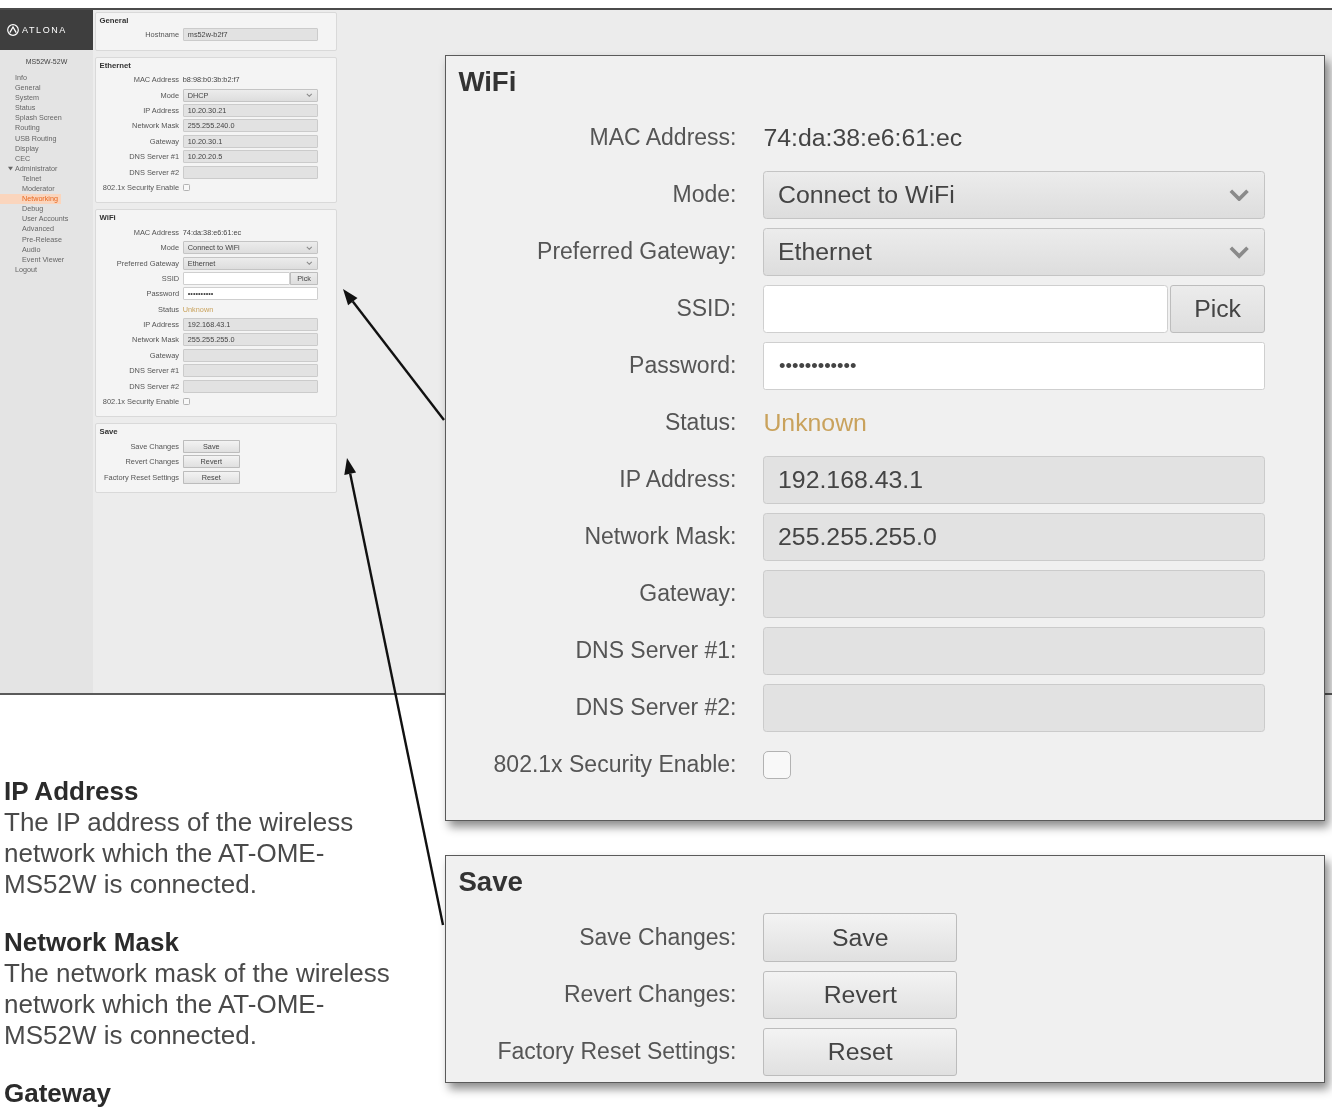 The height and width of the screenshot is (1112, 1332). What do you see at coordinates (815, 422) in the screenshot?
I see `status-value: Unknown` at bounding box center [815, 422].